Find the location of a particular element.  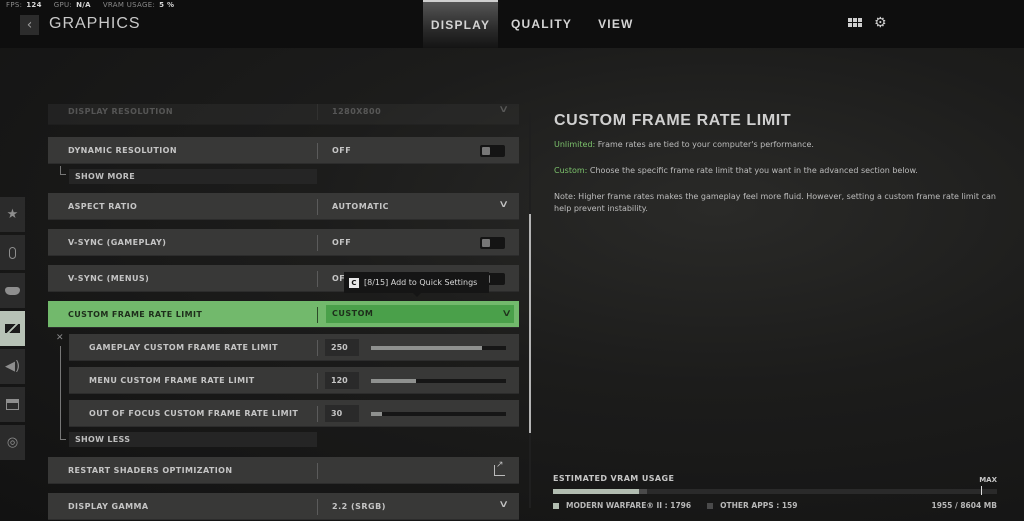

speaker-icon: ◀) is located at coordinates (12, 366).